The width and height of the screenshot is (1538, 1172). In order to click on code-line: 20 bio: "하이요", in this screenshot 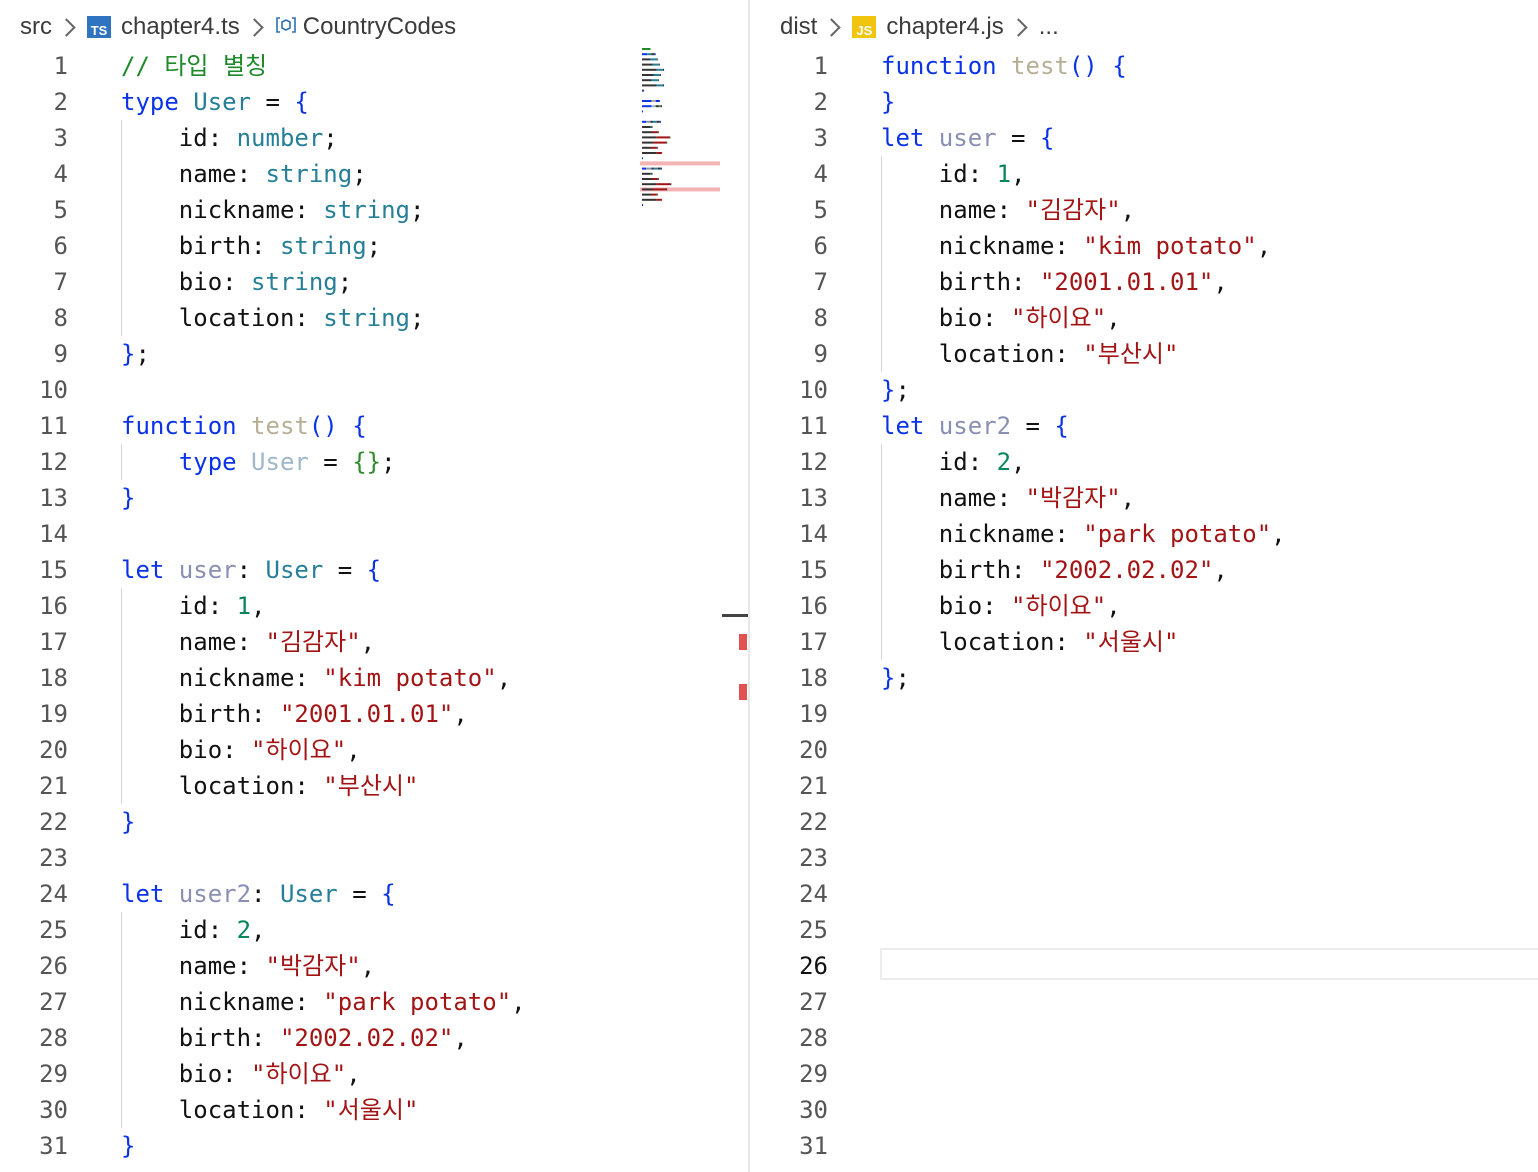, I will do `click(360, 750)`.